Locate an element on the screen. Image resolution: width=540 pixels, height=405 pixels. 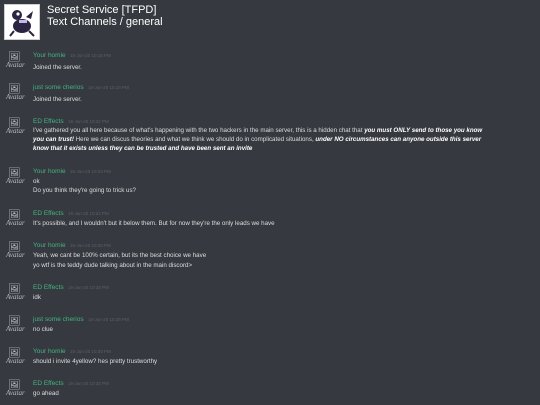
message-timestamp: 15-Jun-20 10:24 PM is located at coordinates (88, 213).